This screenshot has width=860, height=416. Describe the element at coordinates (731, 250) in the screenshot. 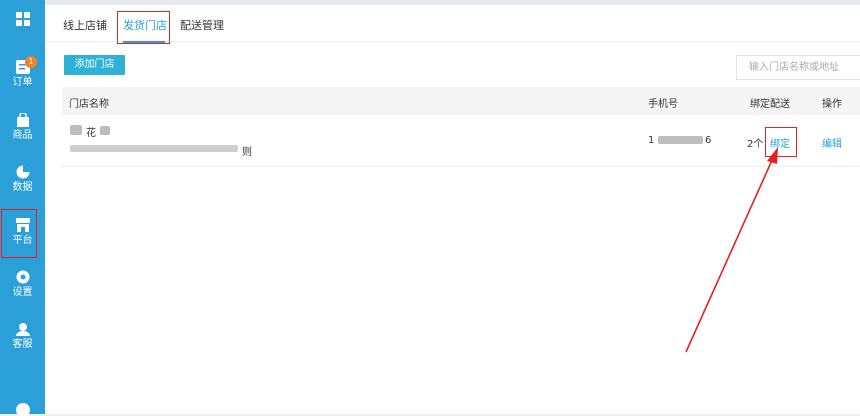

I see `annotation-arrow` at that location.